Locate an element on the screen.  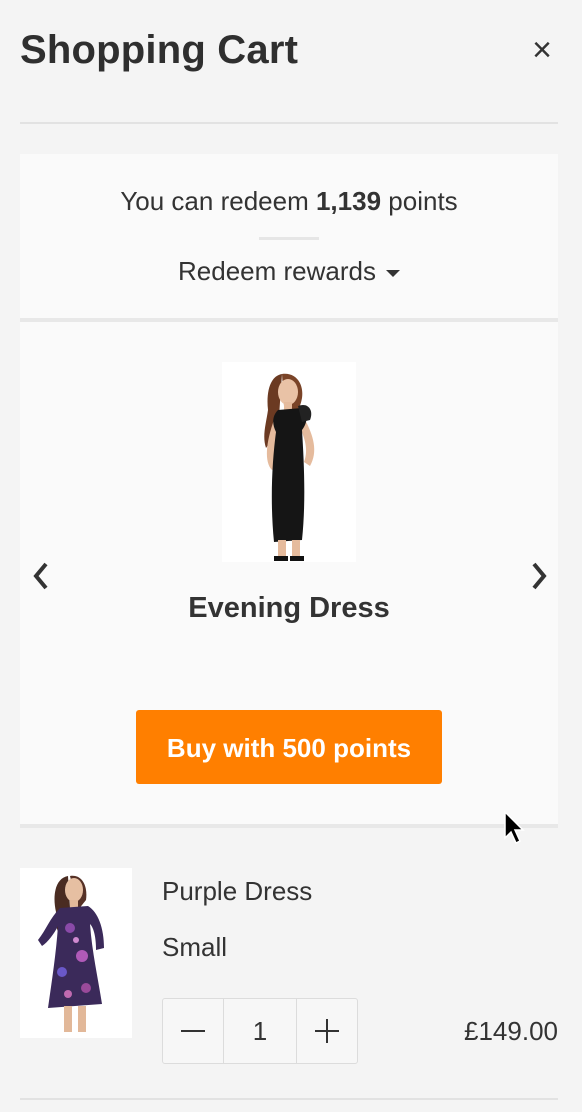
chevron-left-icon is located at coordinates (41, 576).